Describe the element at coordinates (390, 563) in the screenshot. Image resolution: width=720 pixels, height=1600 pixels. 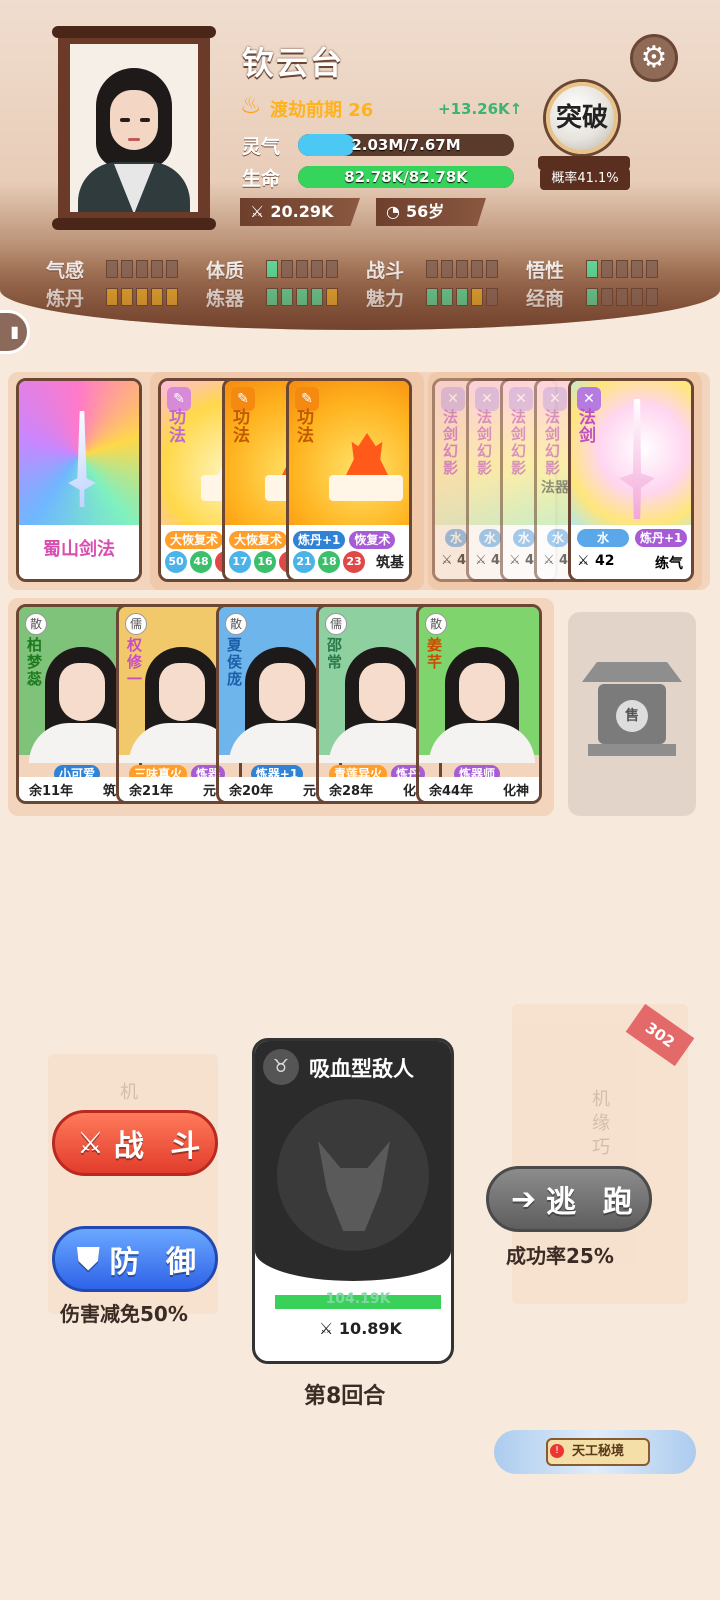
I see `card-realm: 筑基` at that location.